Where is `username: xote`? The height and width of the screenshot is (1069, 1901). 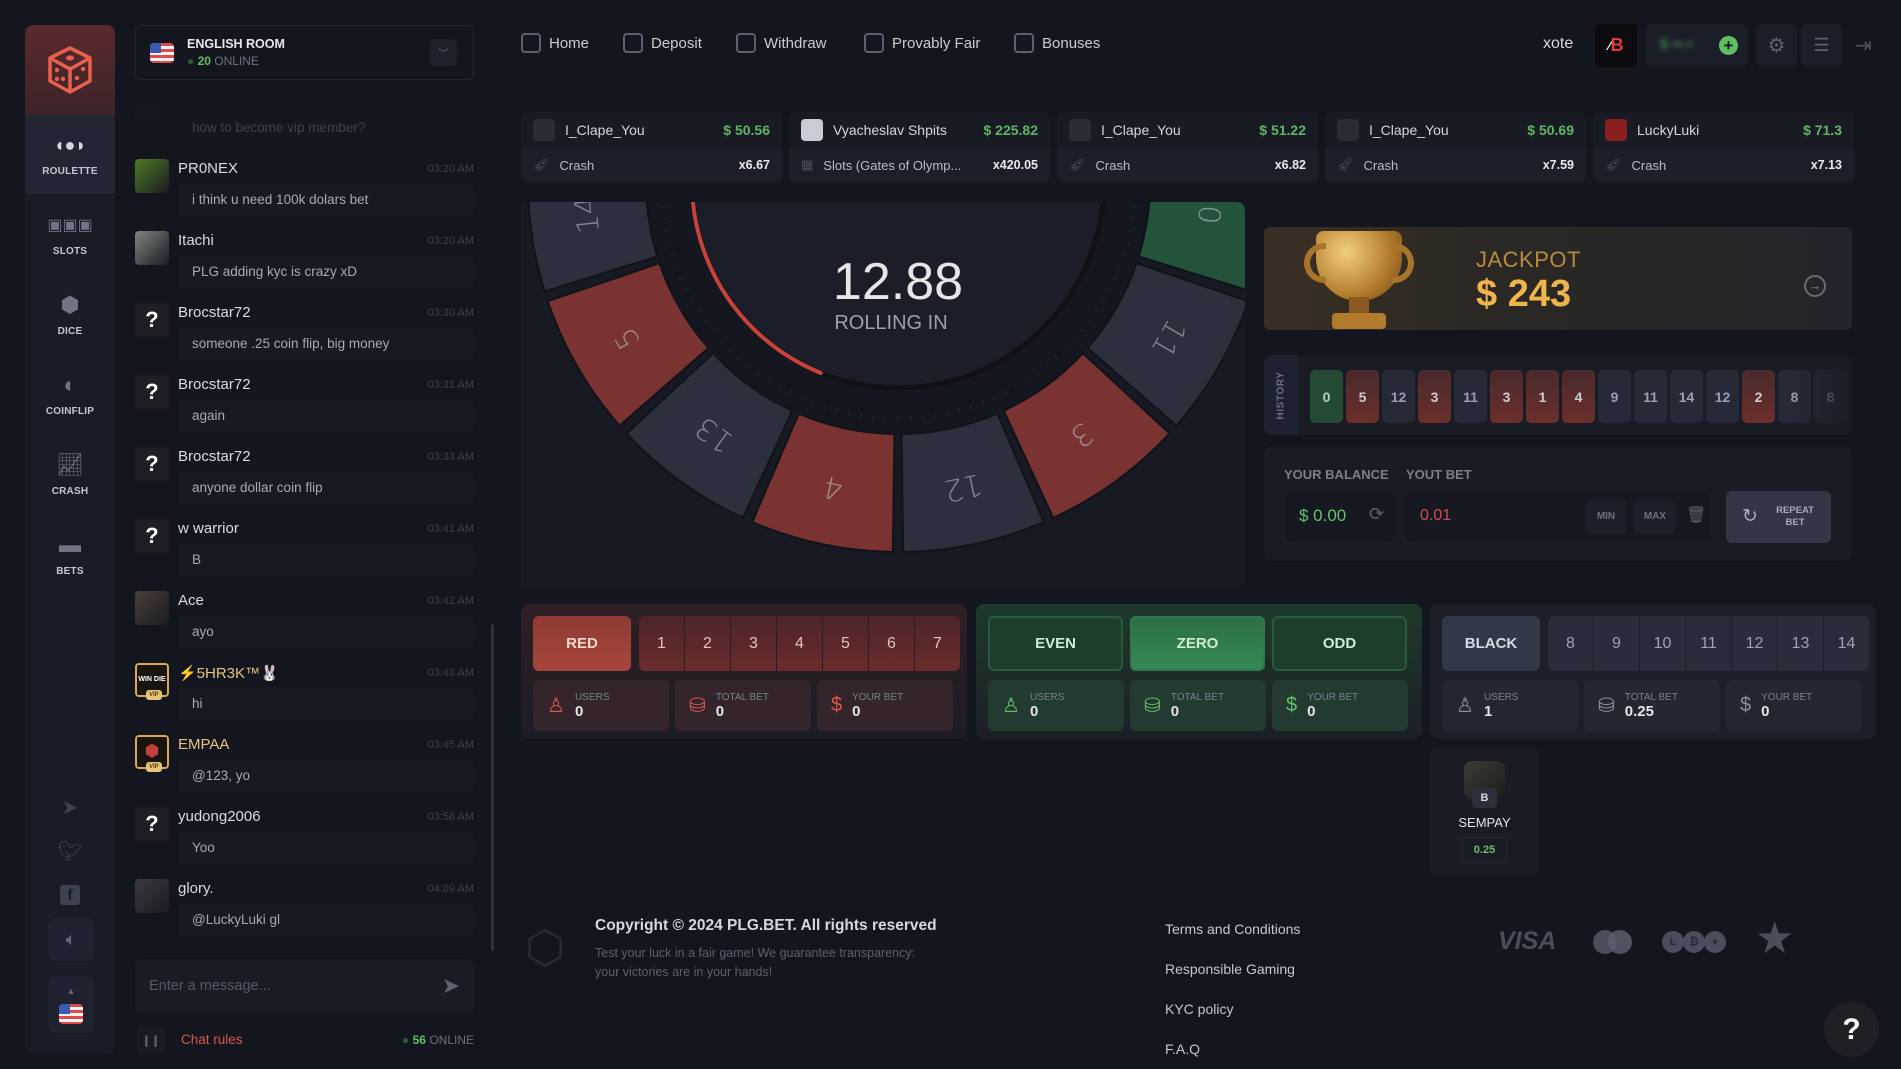
username: xote is located at coordinates (1558, 44).